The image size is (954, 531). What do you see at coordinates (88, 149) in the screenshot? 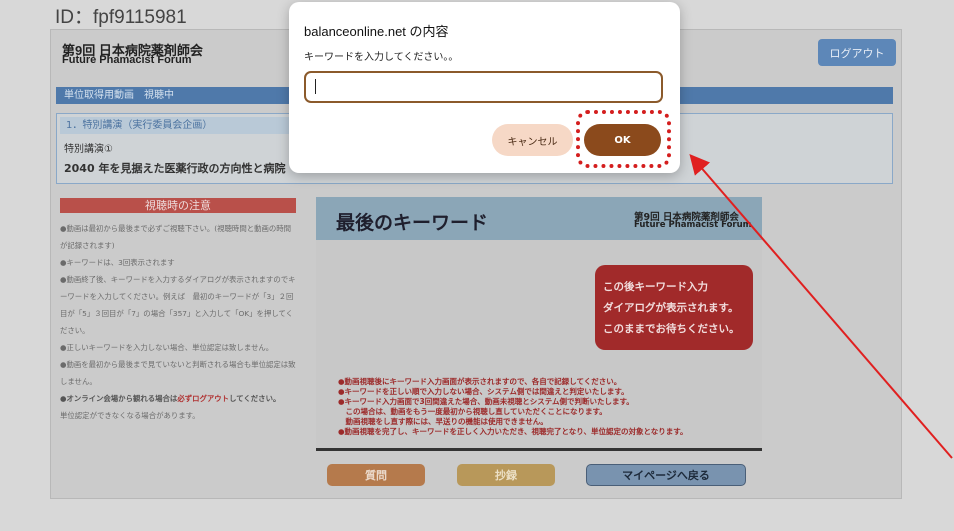
I see `lecture-subtitle: 特別講演①` at bounding box center [88, 149].